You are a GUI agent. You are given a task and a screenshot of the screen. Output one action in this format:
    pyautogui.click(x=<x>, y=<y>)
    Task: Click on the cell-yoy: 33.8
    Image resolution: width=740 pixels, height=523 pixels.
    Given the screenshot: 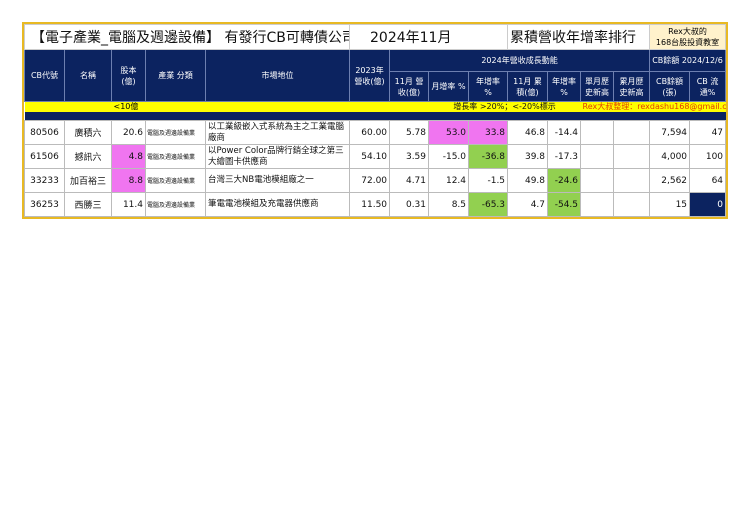 What is the action you would take?
    pyautogui.click(x=488, y=132)
    